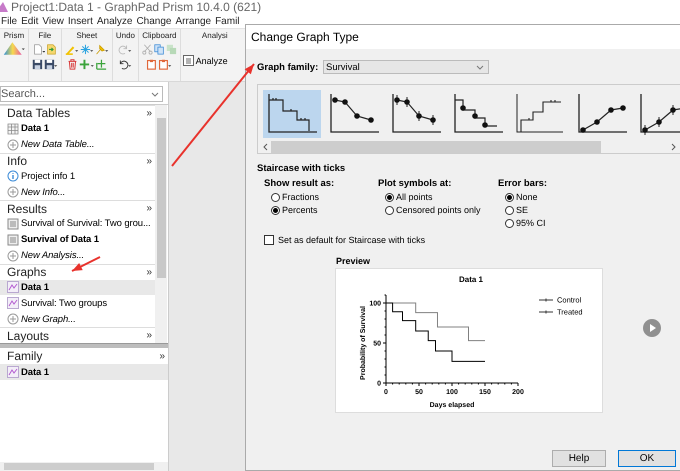  What do you see at coordinates (269, 240) in the screenshot?
I see `checkbox` at bounding box center [269, 240].